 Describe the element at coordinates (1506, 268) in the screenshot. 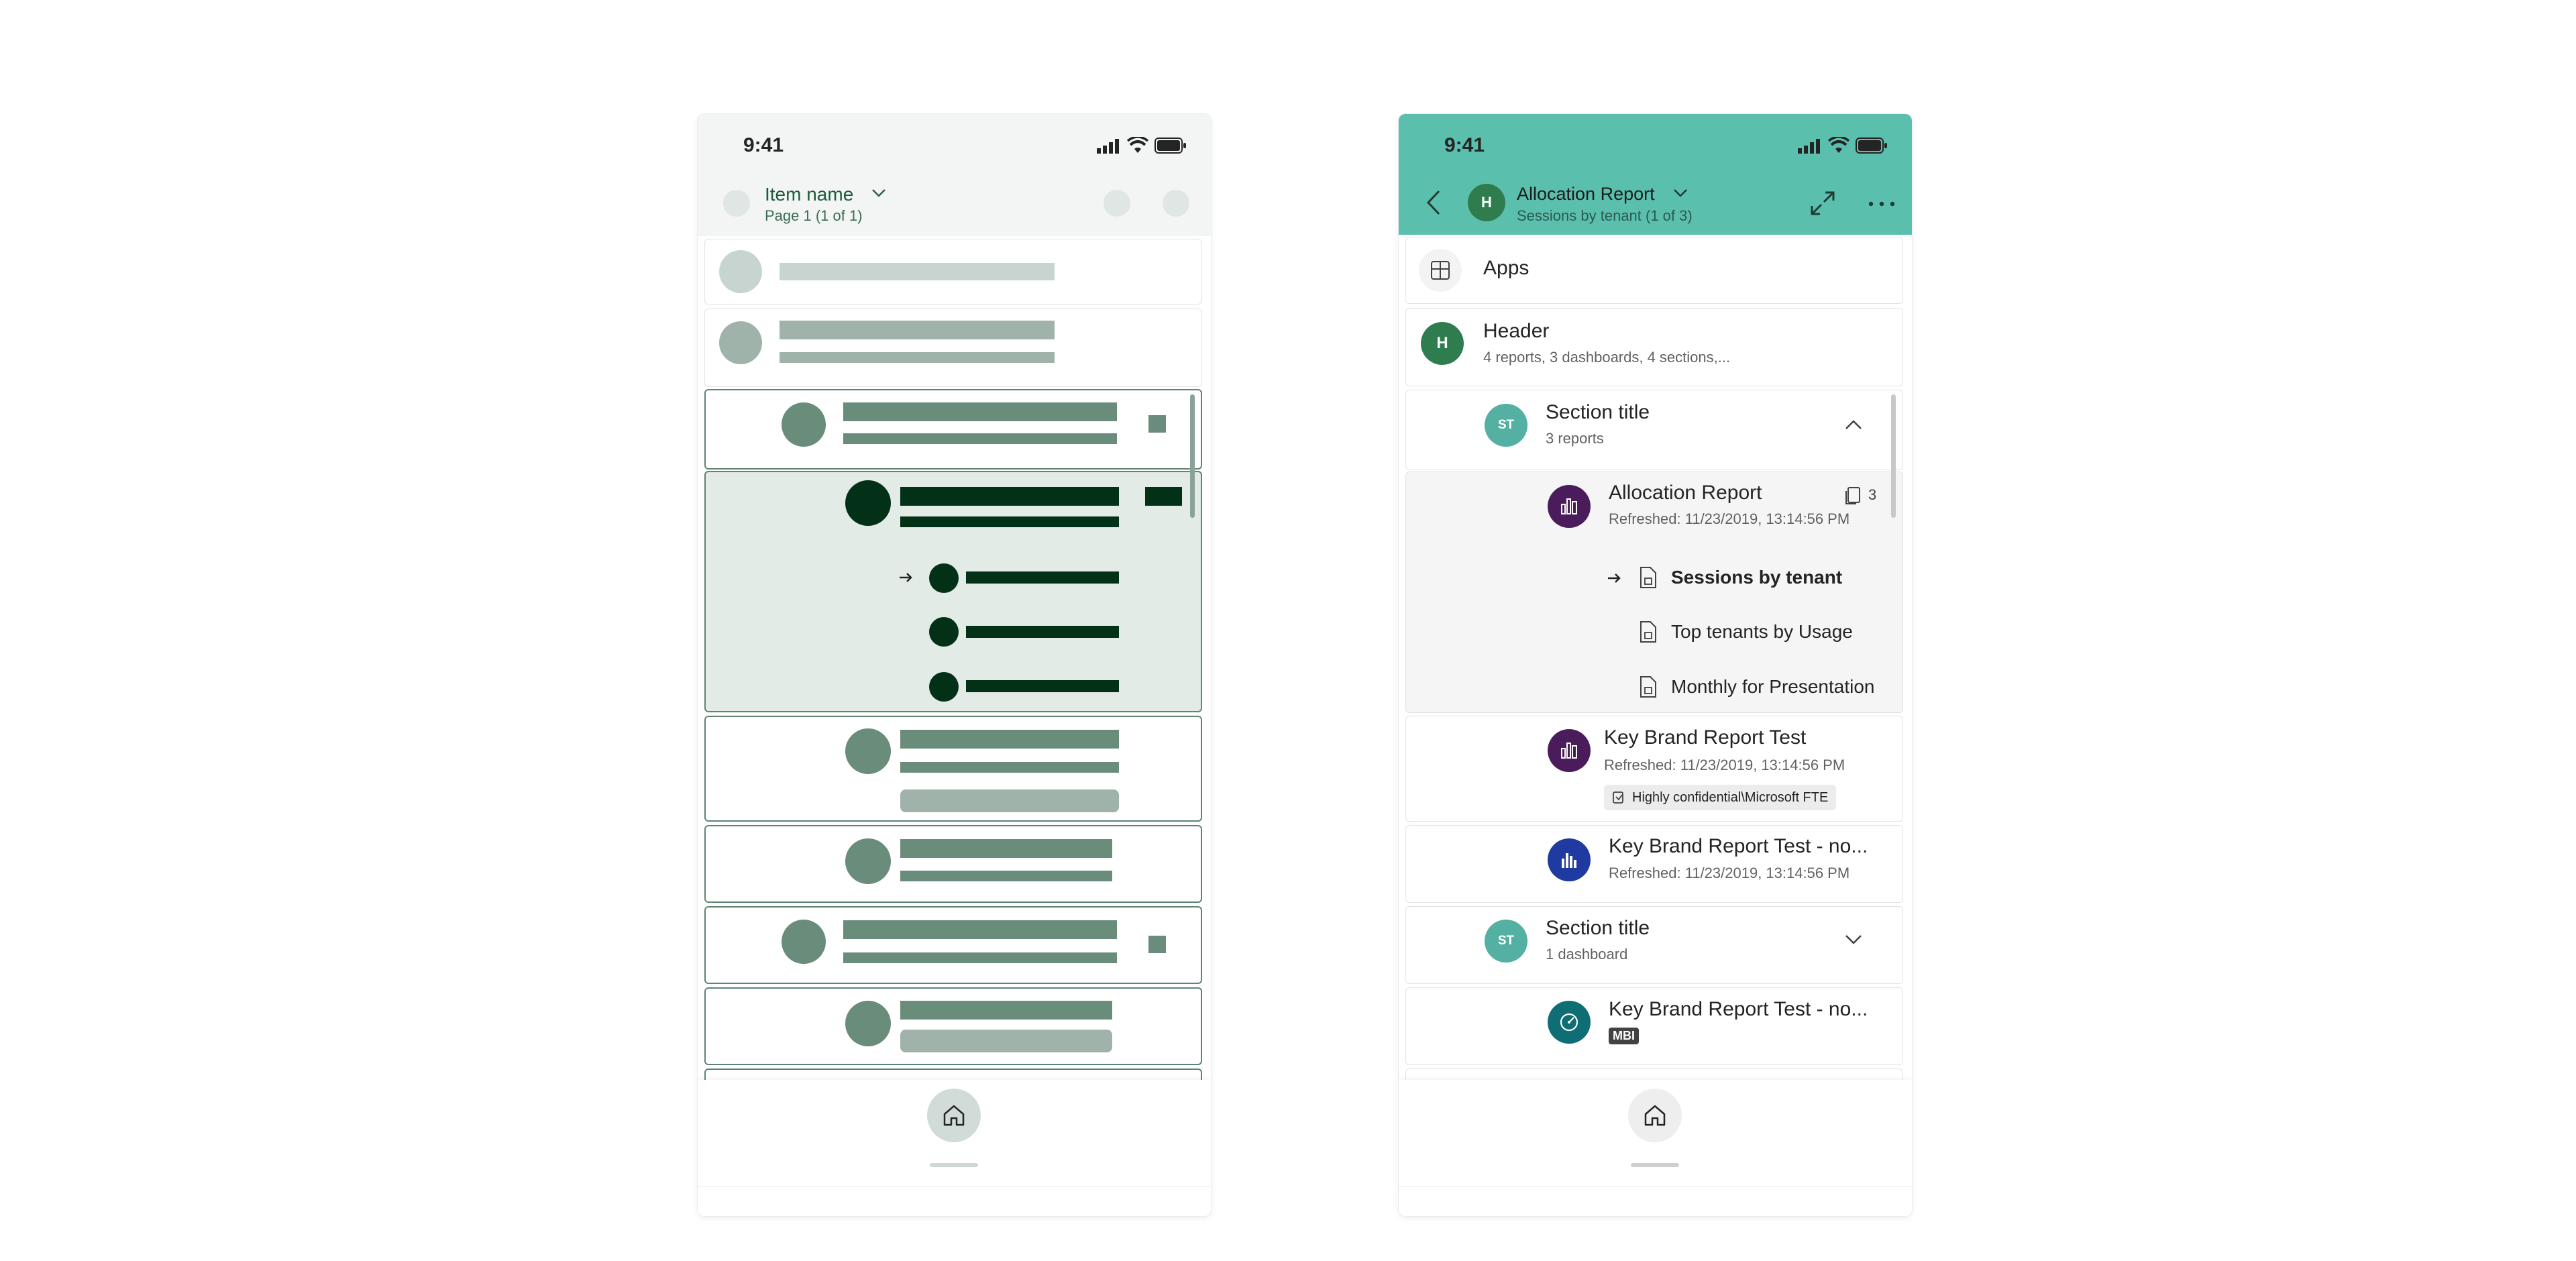

I see `apps-label: Apps` at that location.